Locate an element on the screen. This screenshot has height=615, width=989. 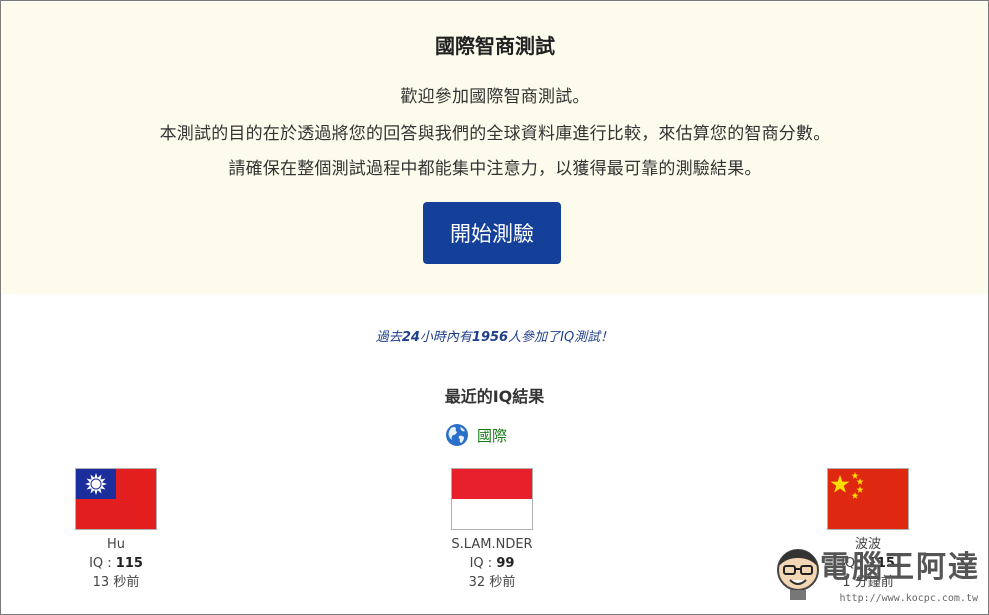
china-flag-icon is located at coordinates (868, 499).